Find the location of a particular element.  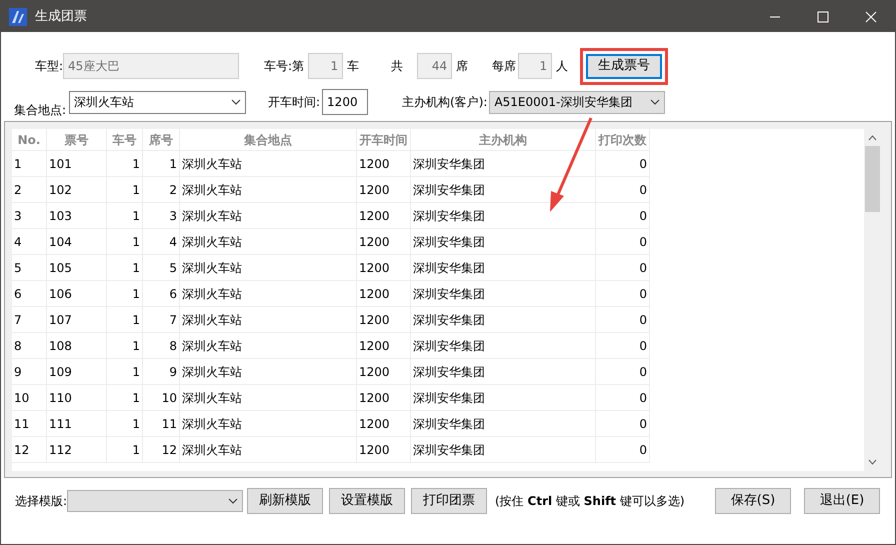

close-icon is located at coordinates (871, 16).